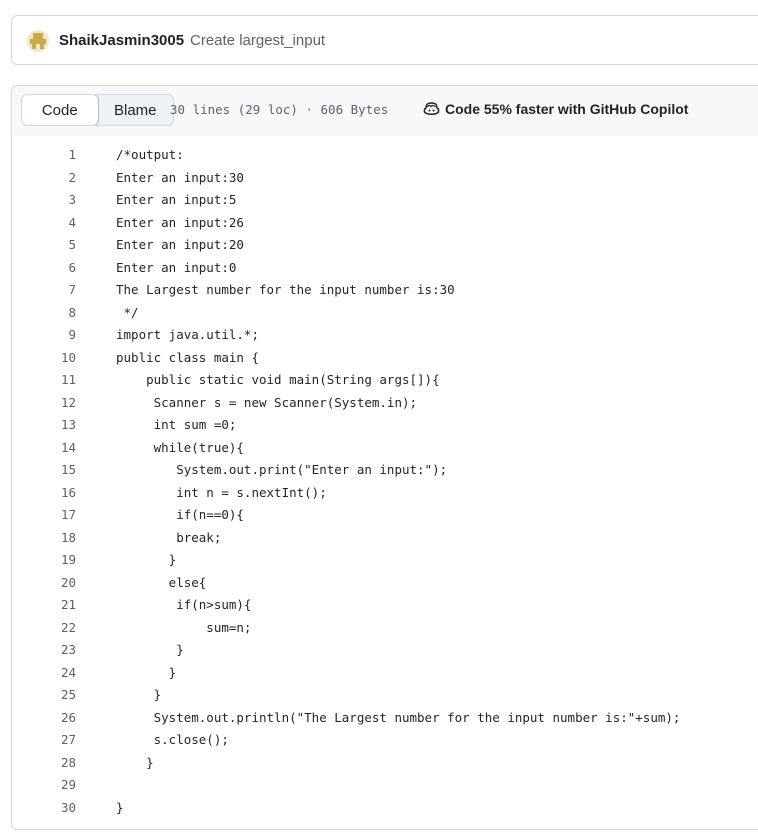  I want to click on code-line: 12 Scanner s = new Scanner(System.in);, so click(385, 403).